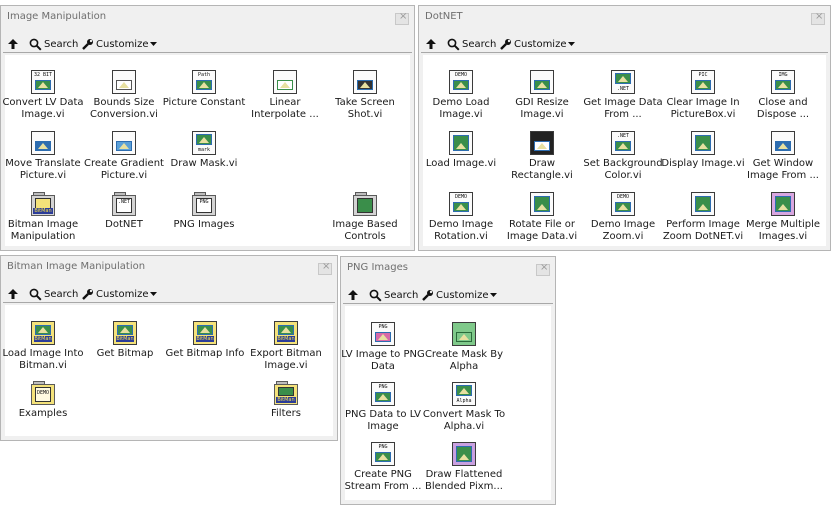 The image size is (831, 506). Describe the element at coordinates (464, 394) in the screenshot. I see `vi-convert-mask-icon: Alpha` at that location.